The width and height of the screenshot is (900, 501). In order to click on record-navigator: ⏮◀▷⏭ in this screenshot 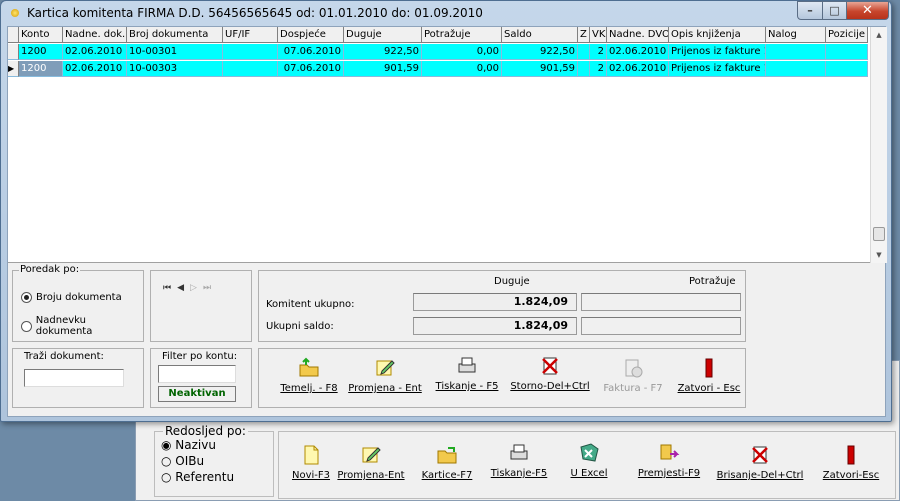, I will do `click(190, 288)`.